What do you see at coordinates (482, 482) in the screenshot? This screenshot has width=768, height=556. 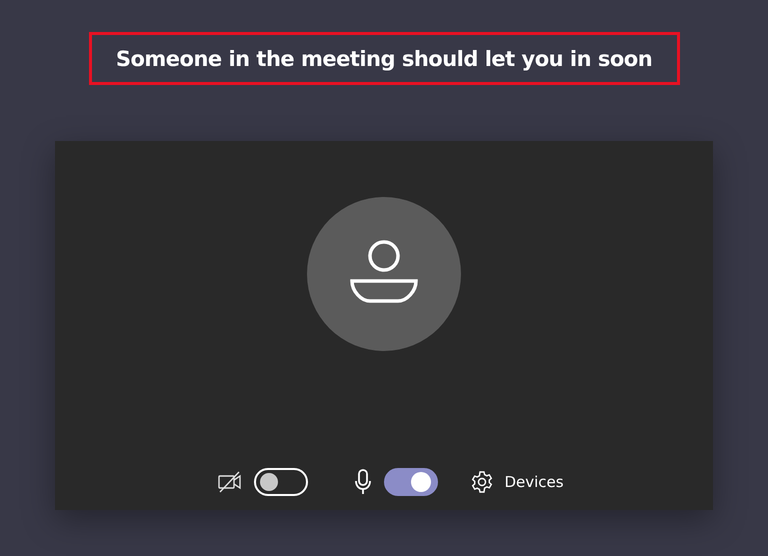 I see `settings-icon` at bounding box center [482, 482].